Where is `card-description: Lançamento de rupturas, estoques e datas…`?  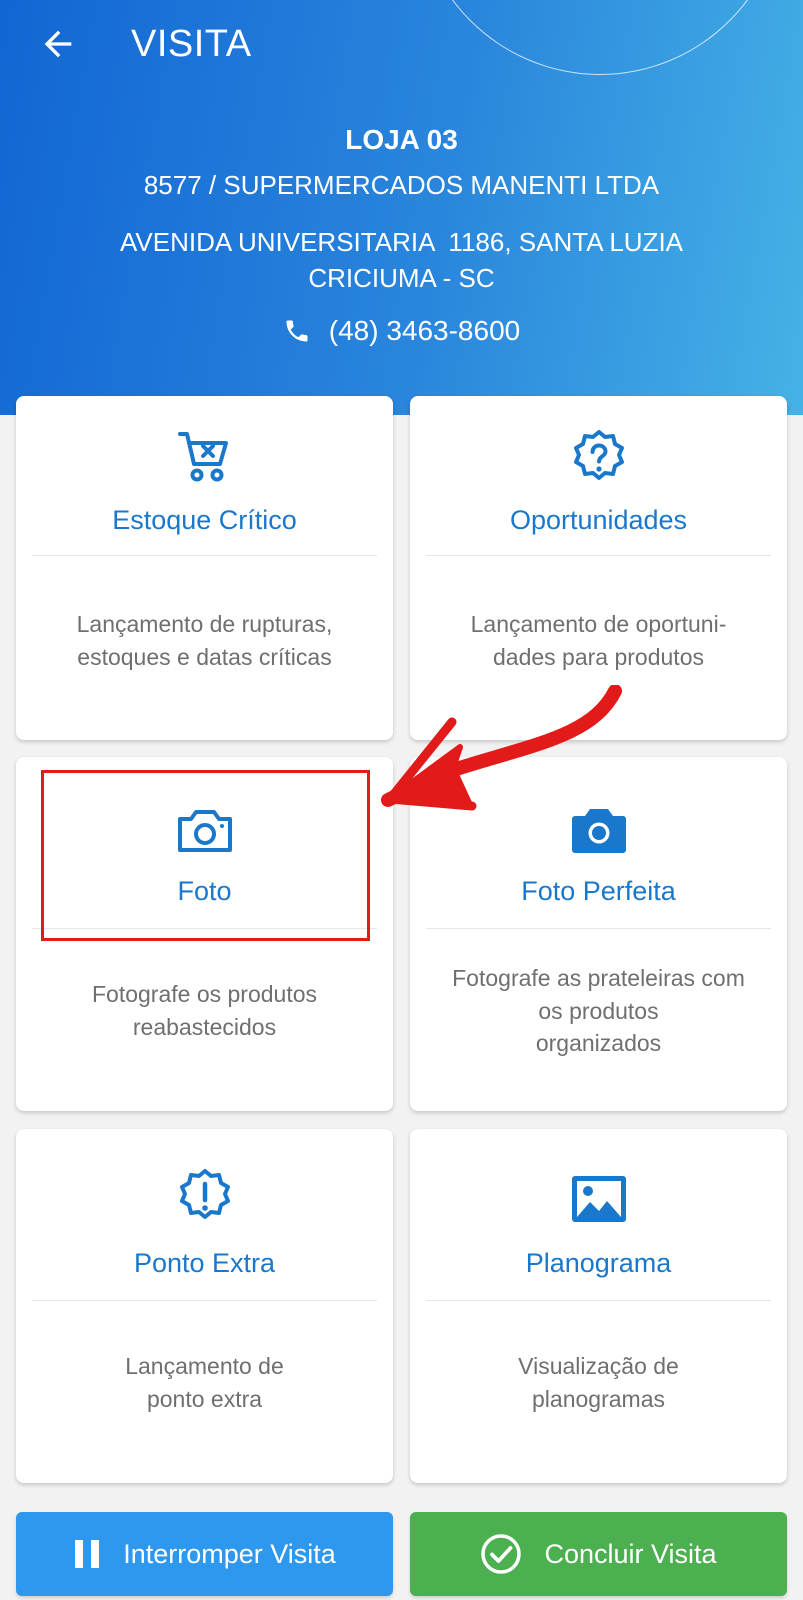 card-description: Lançamento de rupturas, estoques e datas… is located at coordinates (204, 640).